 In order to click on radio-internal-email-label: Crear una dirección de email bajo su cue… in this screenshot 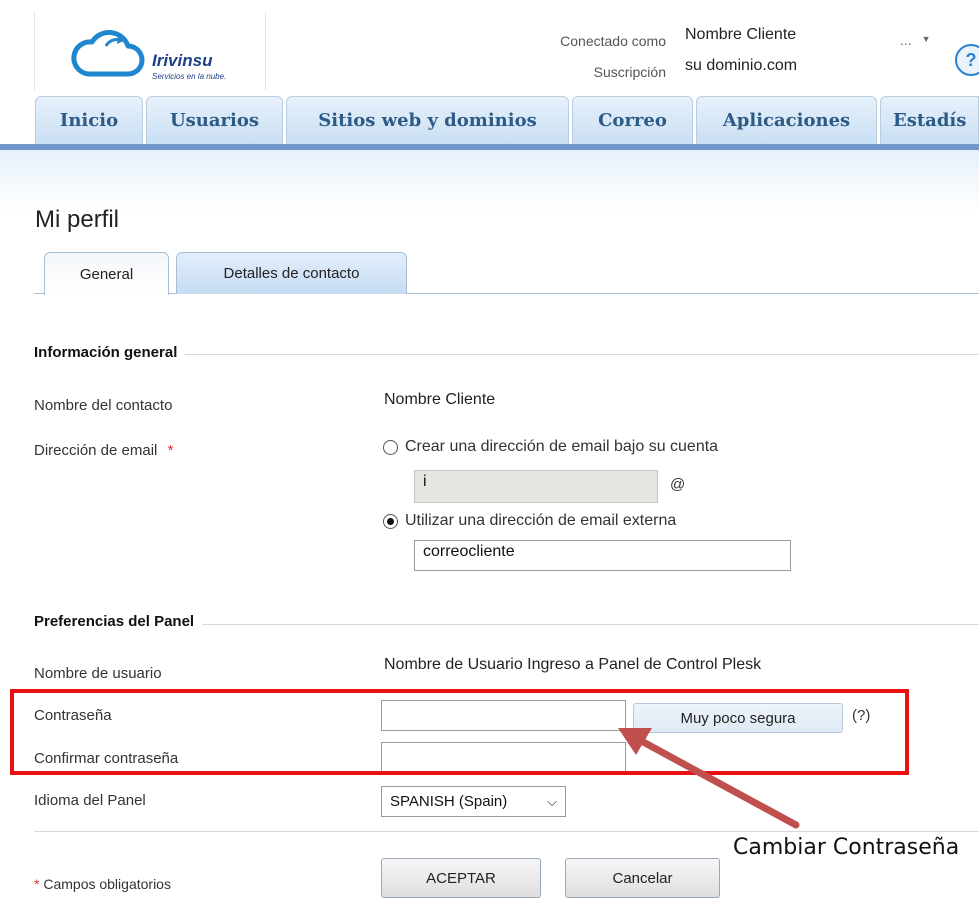, I will do `click(561, 447)`.